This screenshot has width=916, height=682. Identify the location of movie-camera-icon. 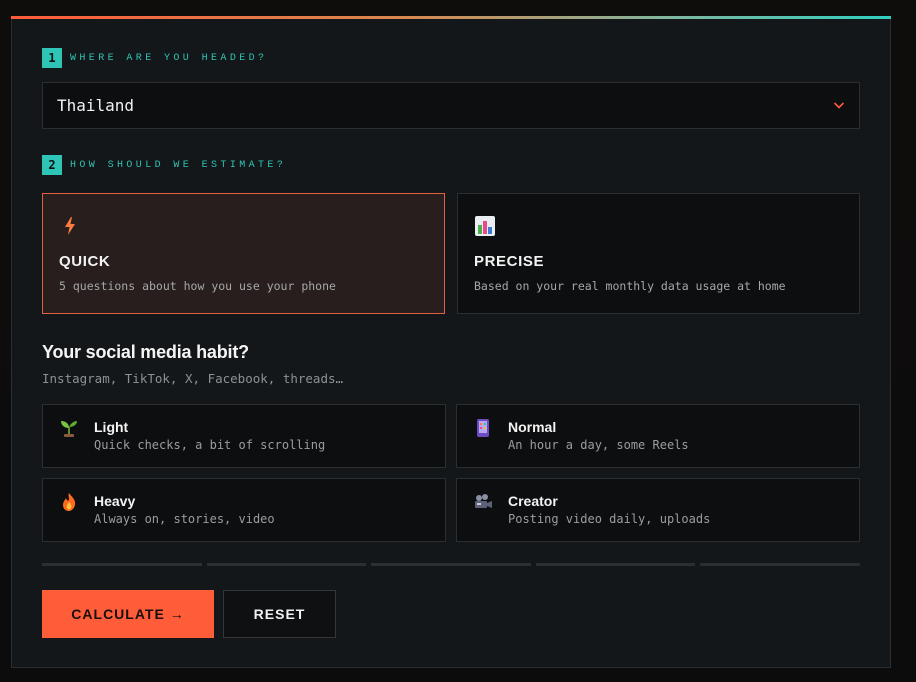
(483, 501).